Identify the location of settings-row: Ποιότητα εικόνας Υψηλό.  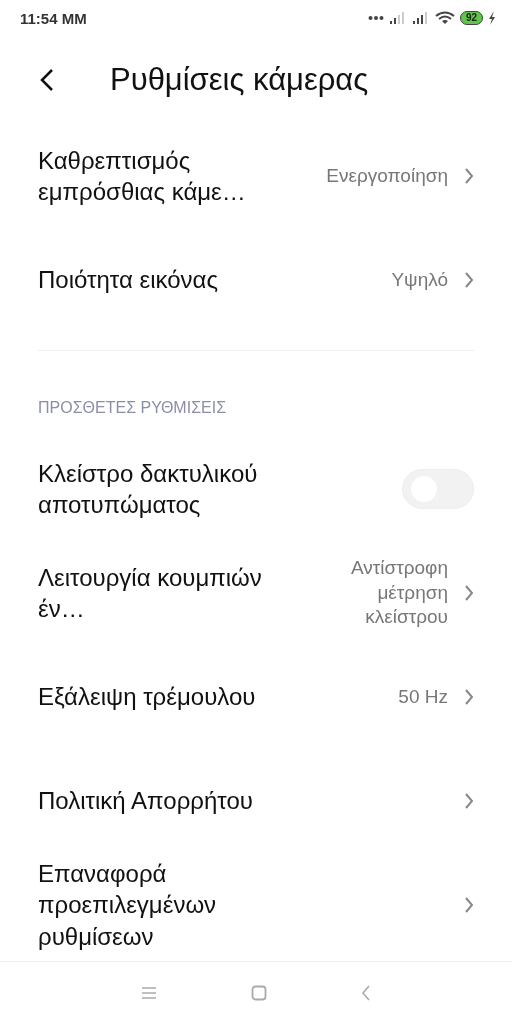
(256, 280).